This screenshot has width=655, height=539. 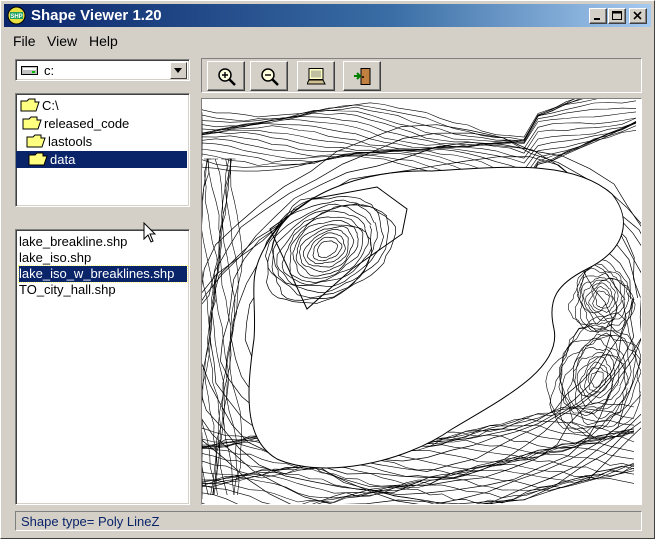 I want to click on exit-door-icon, so click(x=362, y=76).